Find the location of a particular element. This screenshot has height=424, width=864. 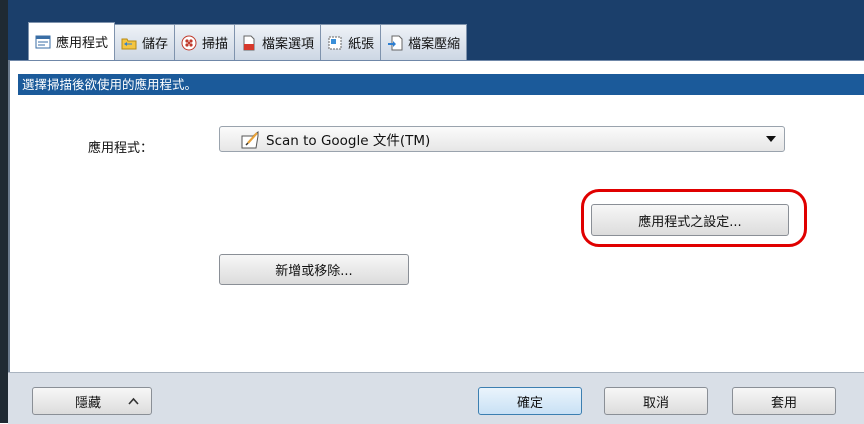

scan-icon is located at coordinates (189, 42).